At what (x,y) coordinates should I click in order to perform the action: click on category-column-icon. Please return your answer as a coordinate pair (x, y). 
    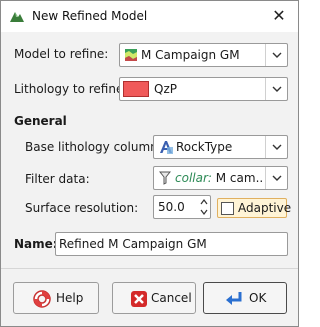
    Looking at the image, I should click on (166, 147).